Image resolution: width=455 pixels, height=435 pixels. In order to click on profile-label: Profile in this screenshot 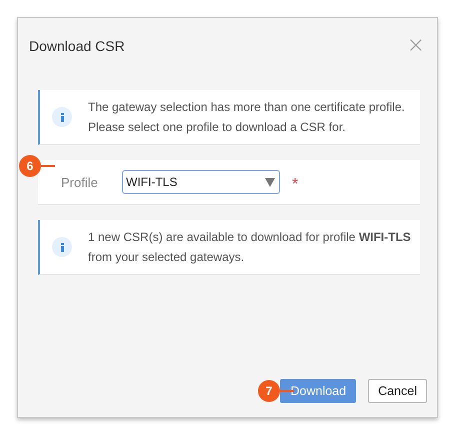, I will do `click(80, 182)`.